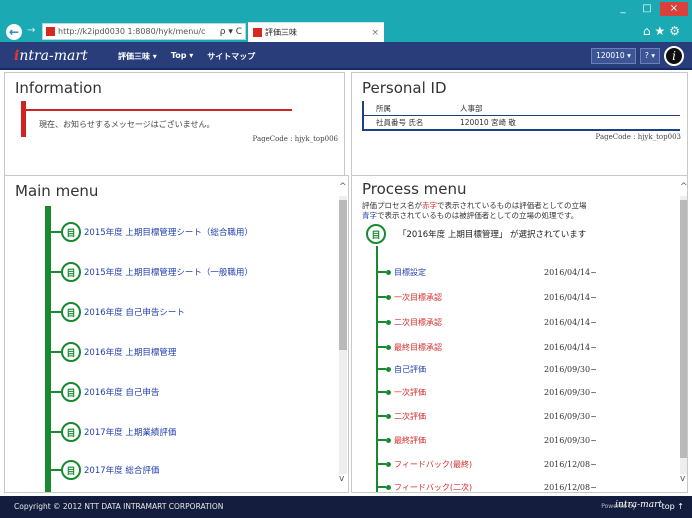  What do you see at coordinates (31, 30) in the screenshot?
I see `forward-arrow-icon: →` at bounding box center [31, 30].